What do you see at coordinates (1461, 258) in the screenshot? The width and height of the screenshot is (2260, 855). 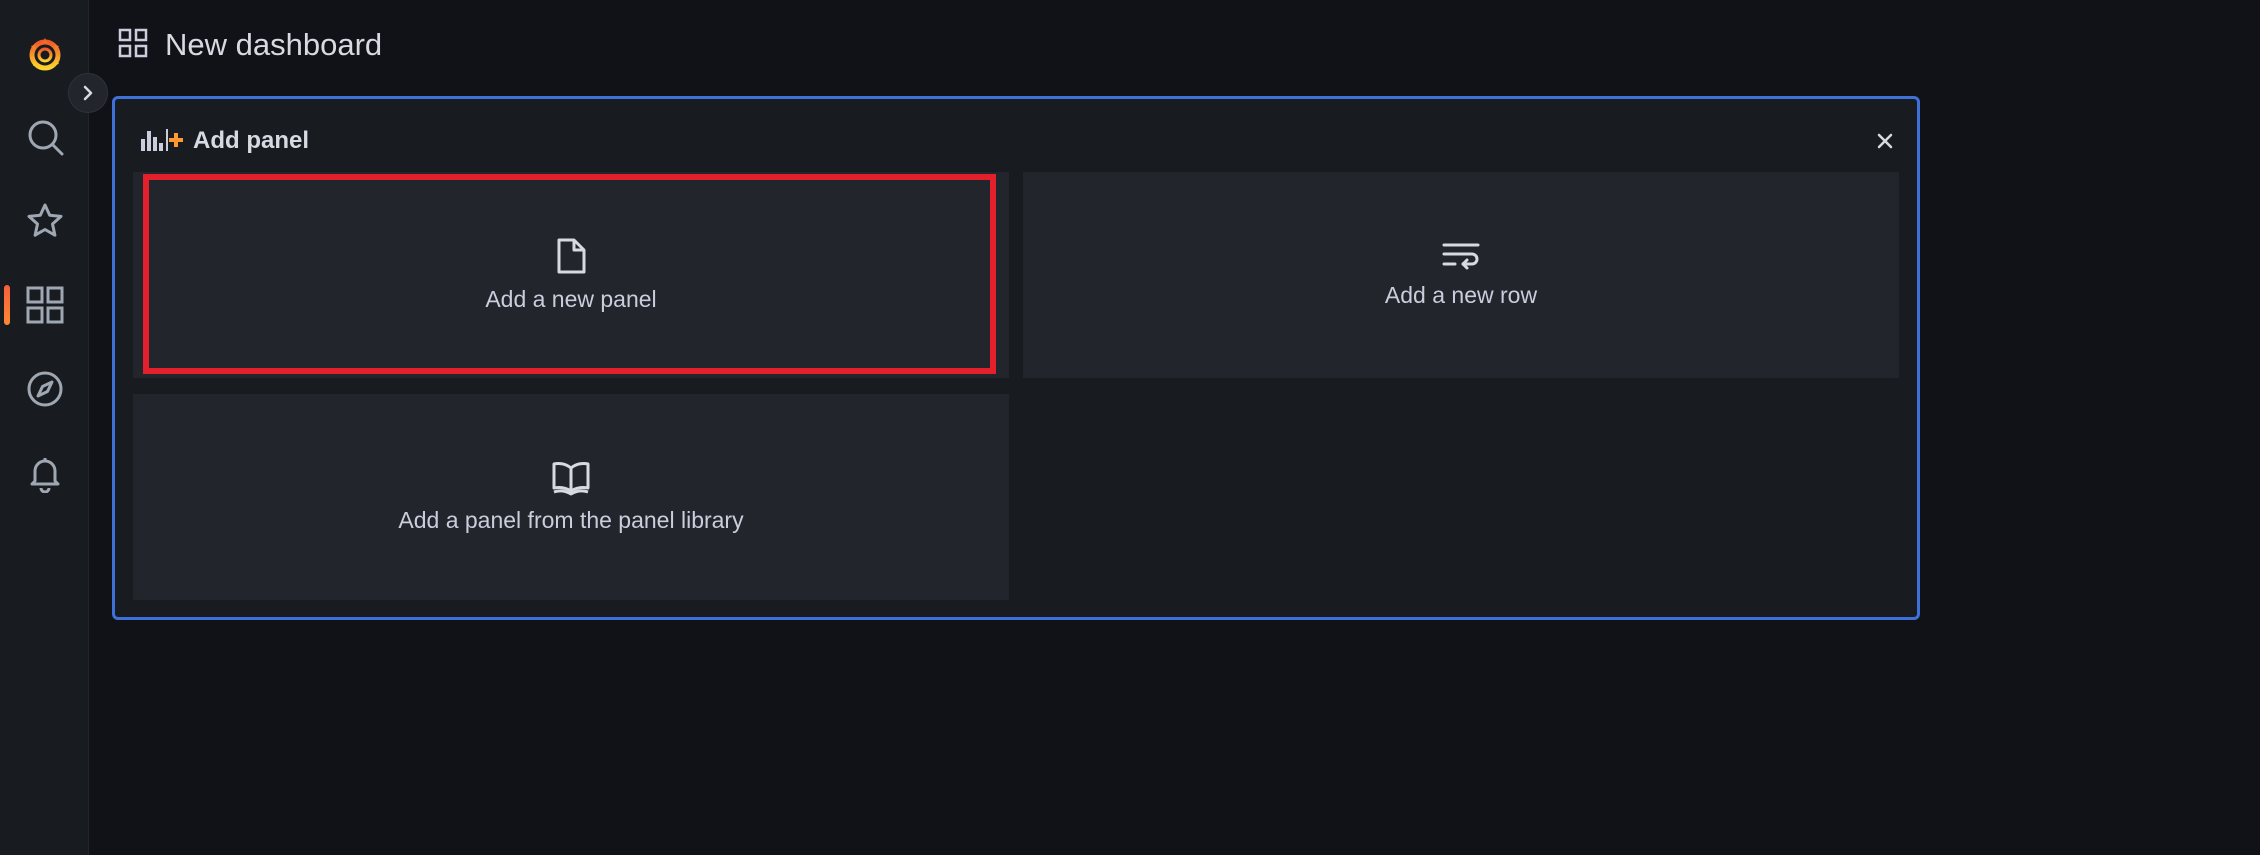 I see `row-wrap-icon` at bounding box center [1461, 258].